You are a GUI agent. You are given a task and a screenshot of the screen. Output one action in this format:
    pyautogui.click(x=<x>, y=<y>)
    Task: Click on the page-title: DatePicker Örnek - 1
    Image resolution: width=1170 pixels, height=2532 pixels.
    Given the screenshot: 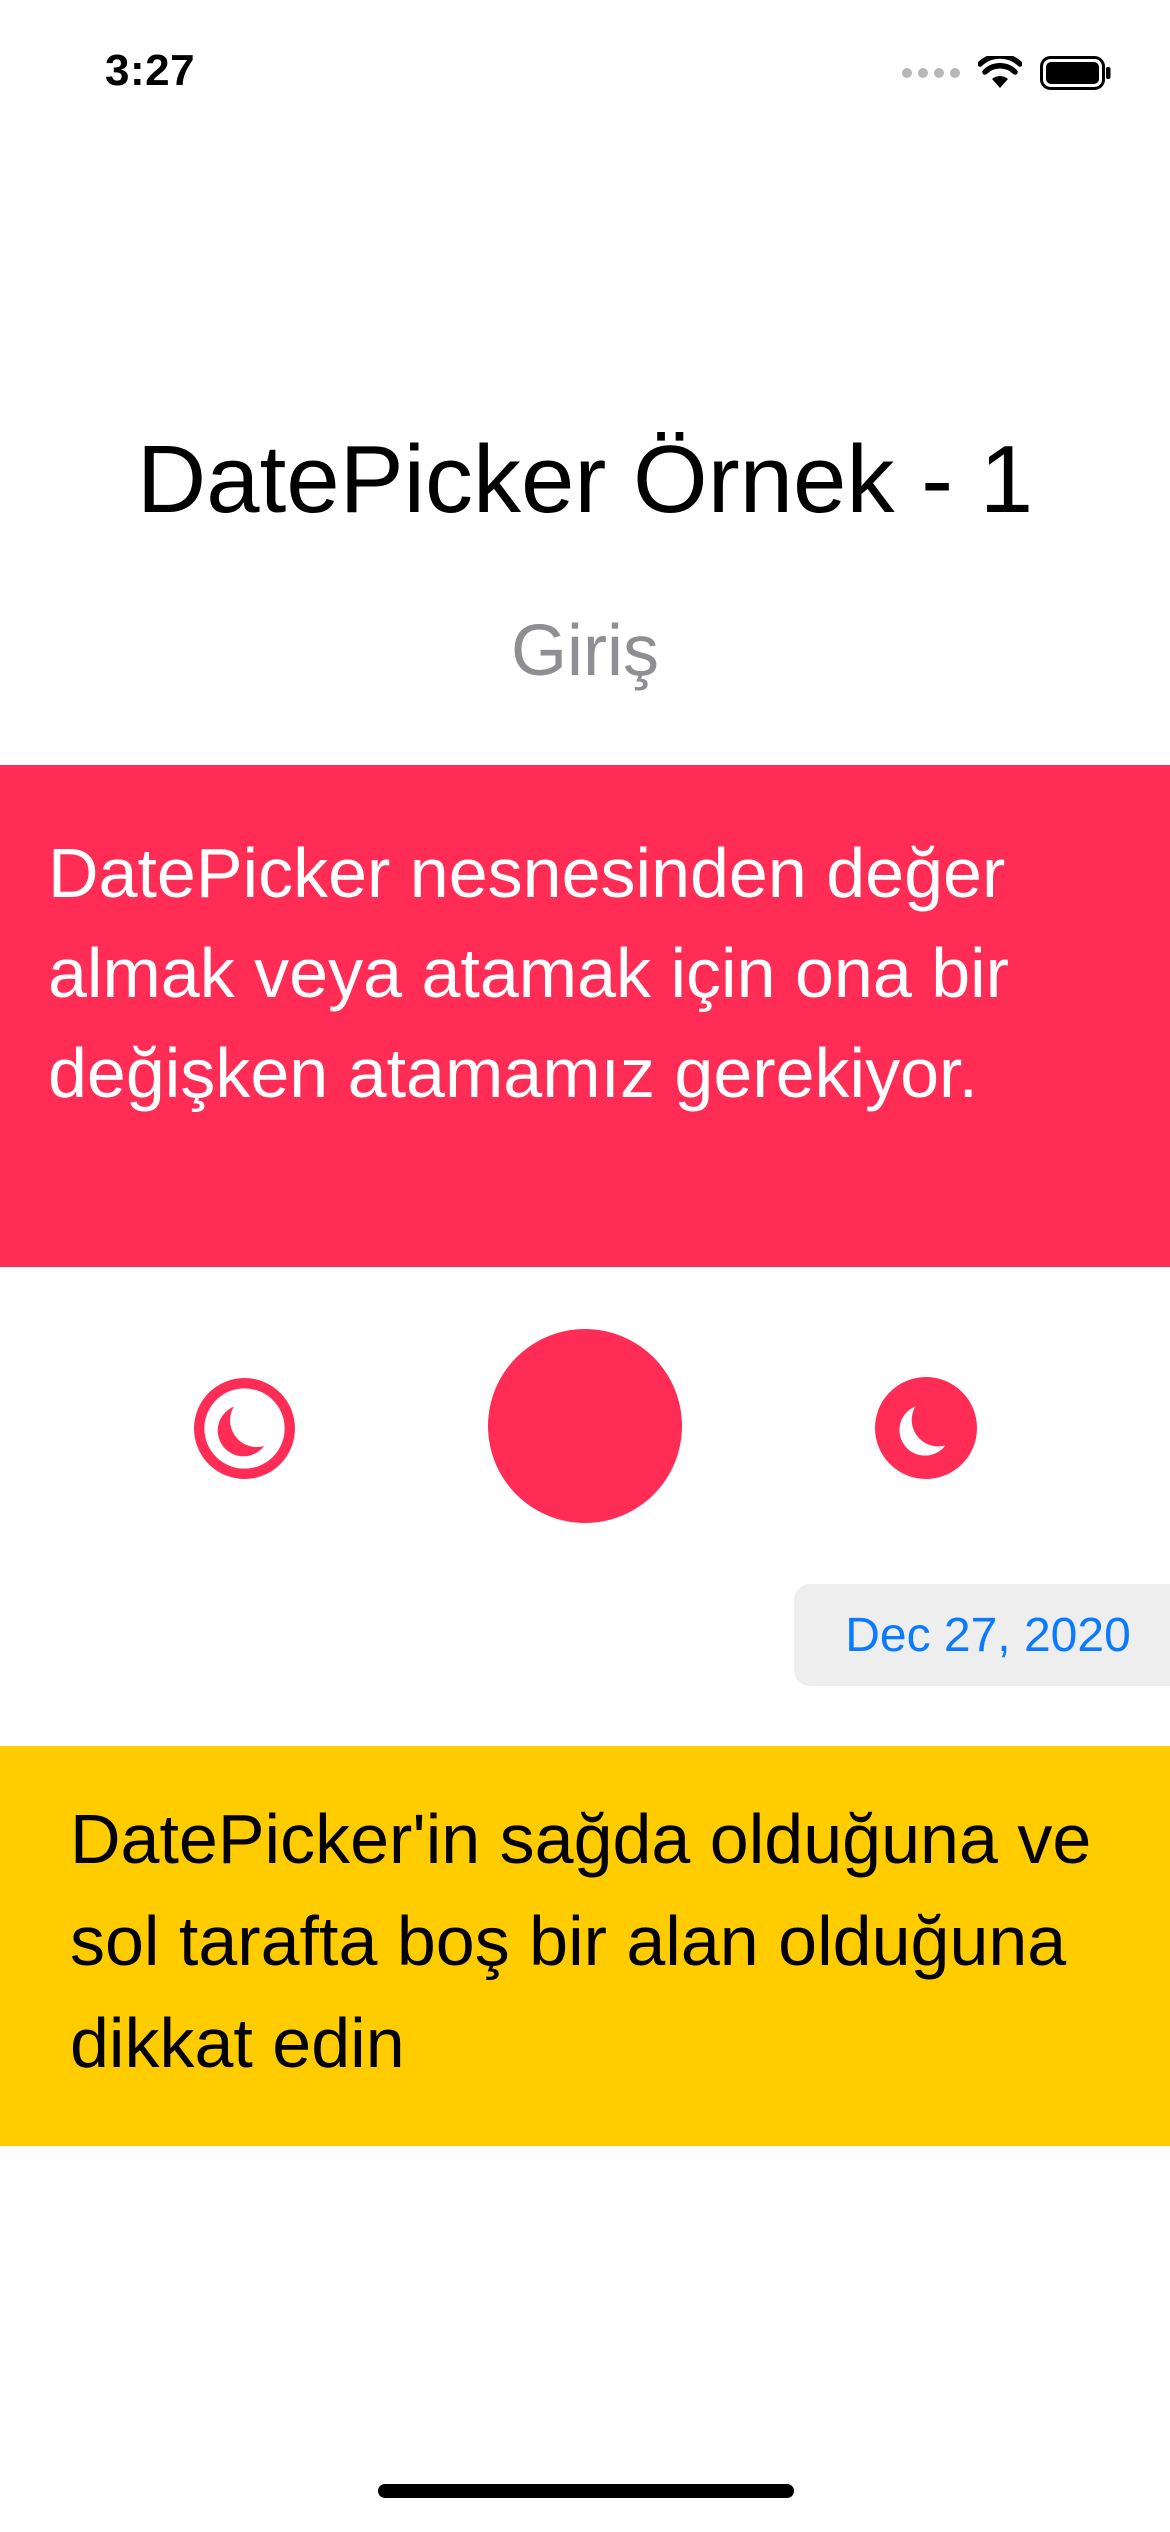 What is the action you would take?
    pyautogui.click(x=585, y=479)
    